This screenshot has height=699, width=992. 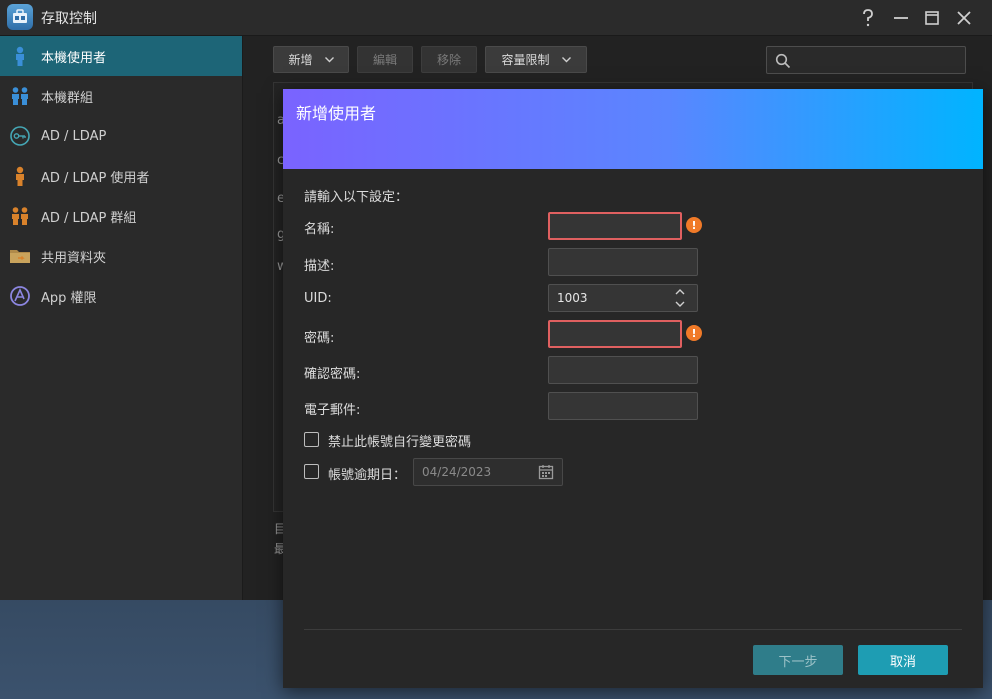 What do you see at coordinates (868, 18) in the screenshot?
I see `help-icon` at bounding box center [868, 18].